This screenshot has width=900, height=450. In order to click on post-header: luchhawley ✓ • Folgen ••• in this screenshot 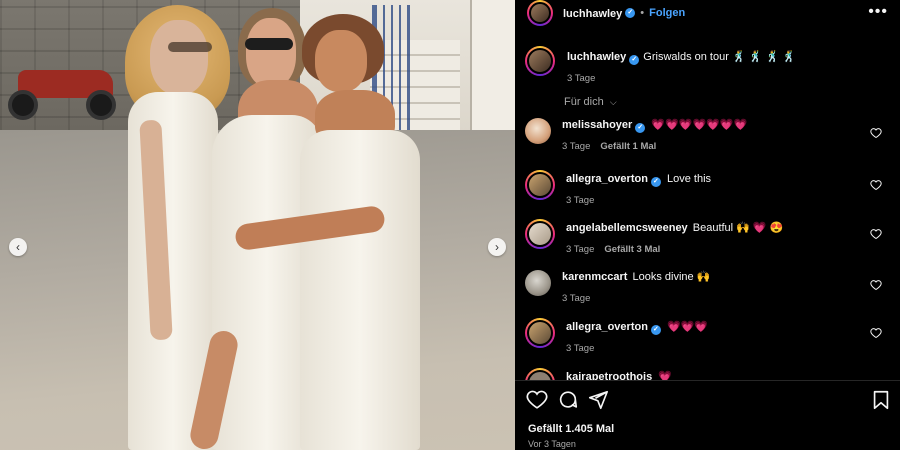, I will do `click(707, 13)`.